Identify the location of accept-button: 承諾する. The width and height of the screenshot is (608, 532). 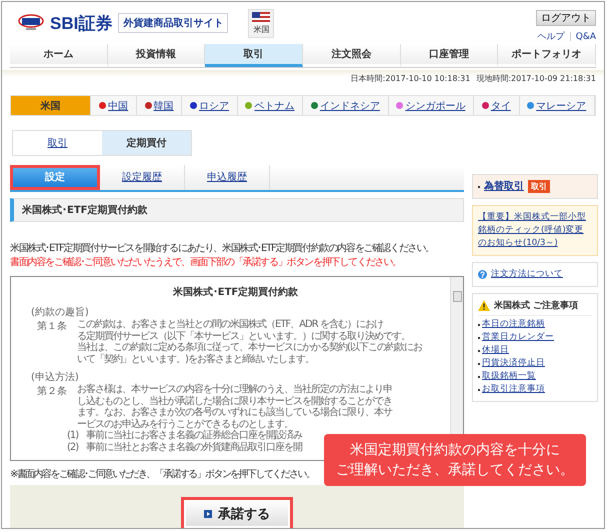
(237, 512).